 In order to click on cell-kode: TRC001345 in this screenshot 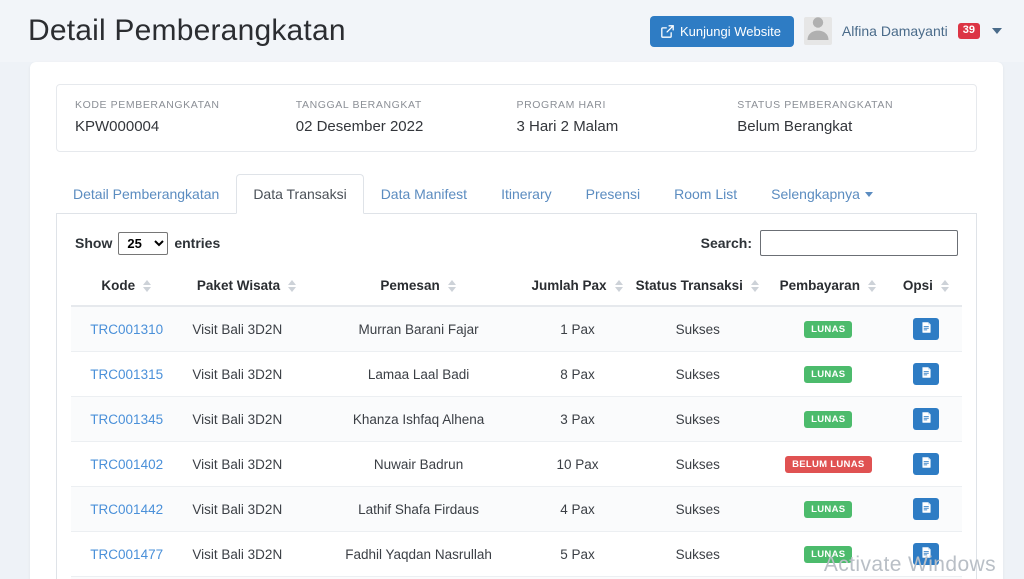, I will do `click(127, 419)`.